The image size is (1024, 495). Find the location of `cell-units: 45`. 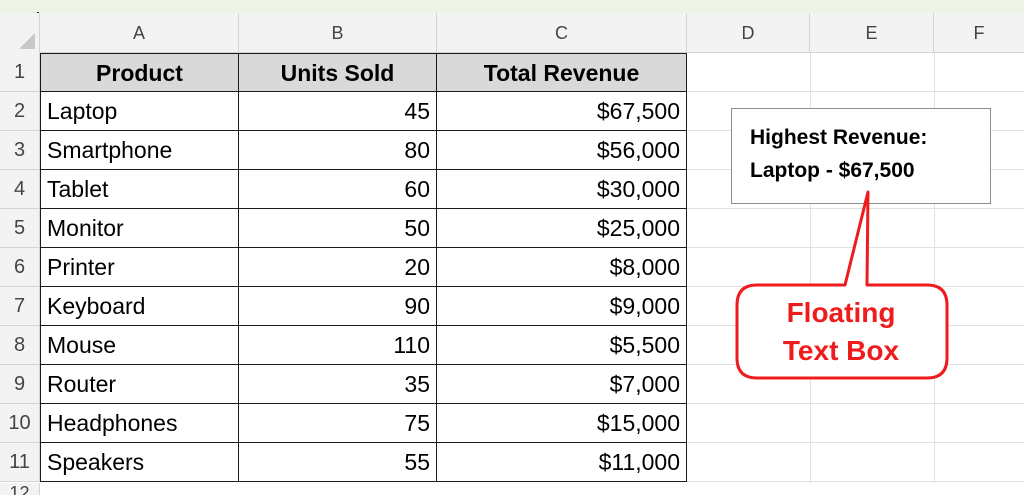

cell-units: 45 is located at coordinates (338, 111).